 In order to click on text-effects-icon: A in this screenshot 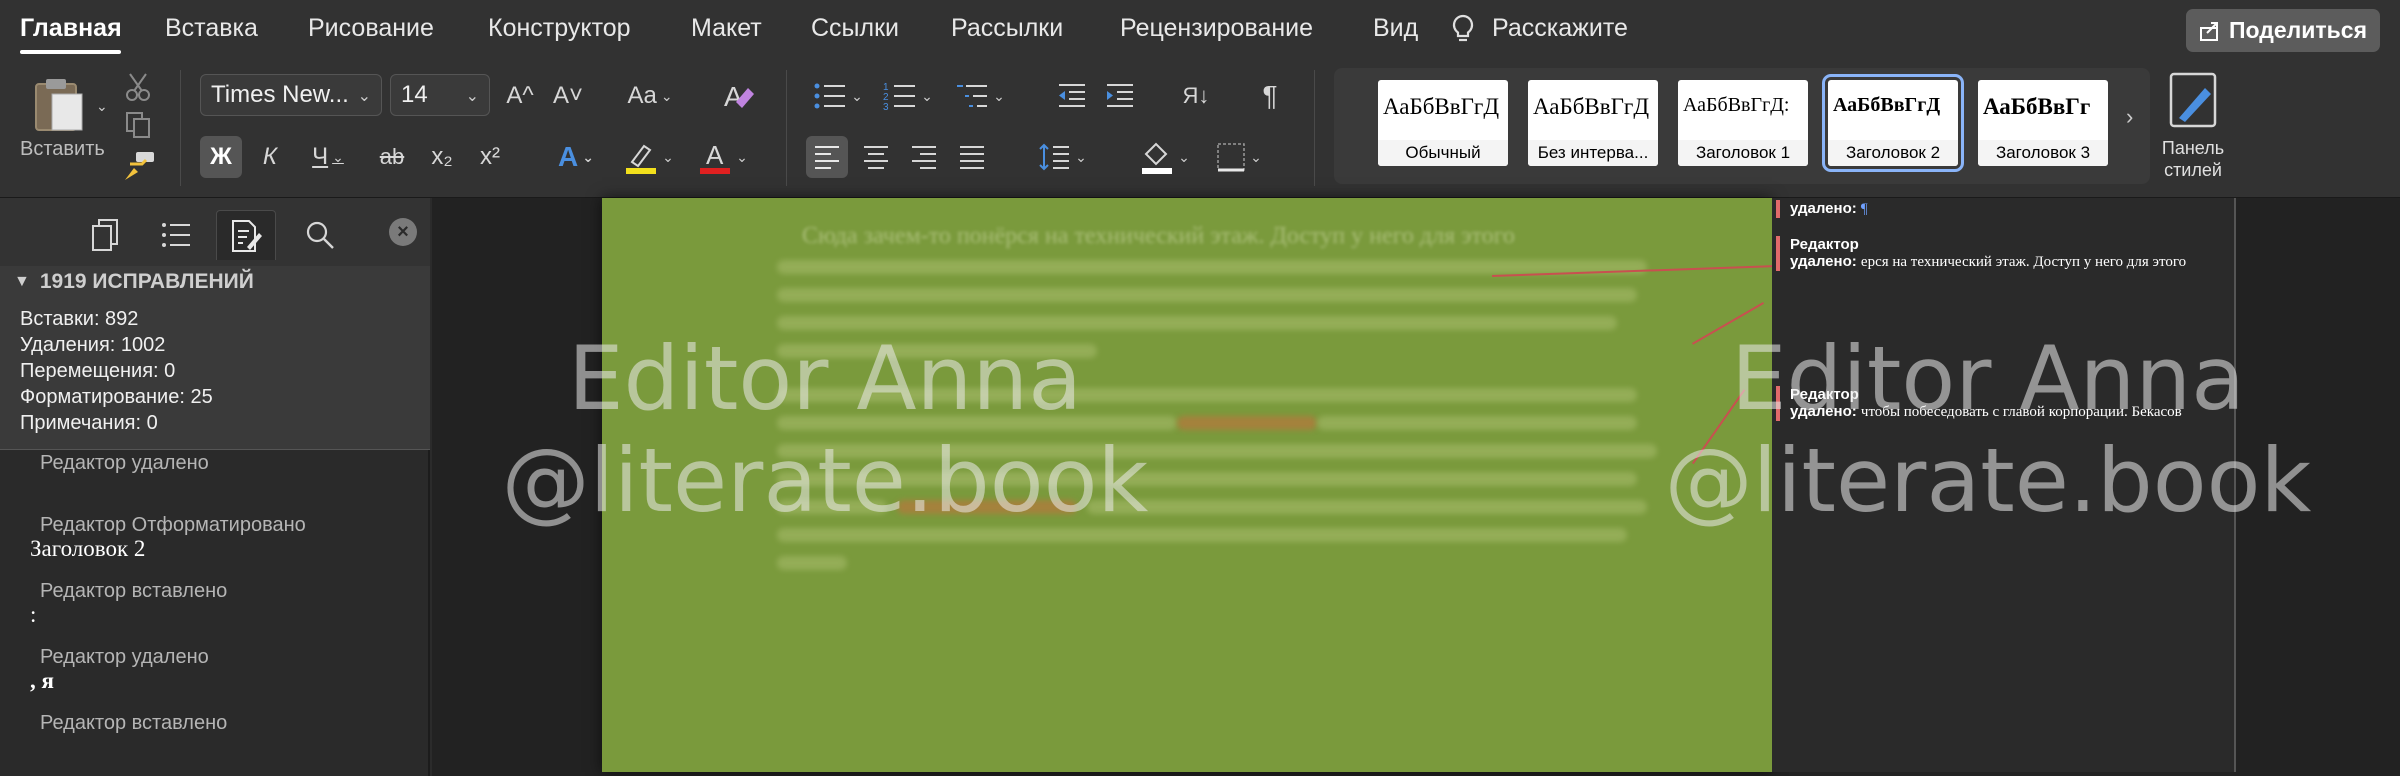, I will do `click(568, 156)`.